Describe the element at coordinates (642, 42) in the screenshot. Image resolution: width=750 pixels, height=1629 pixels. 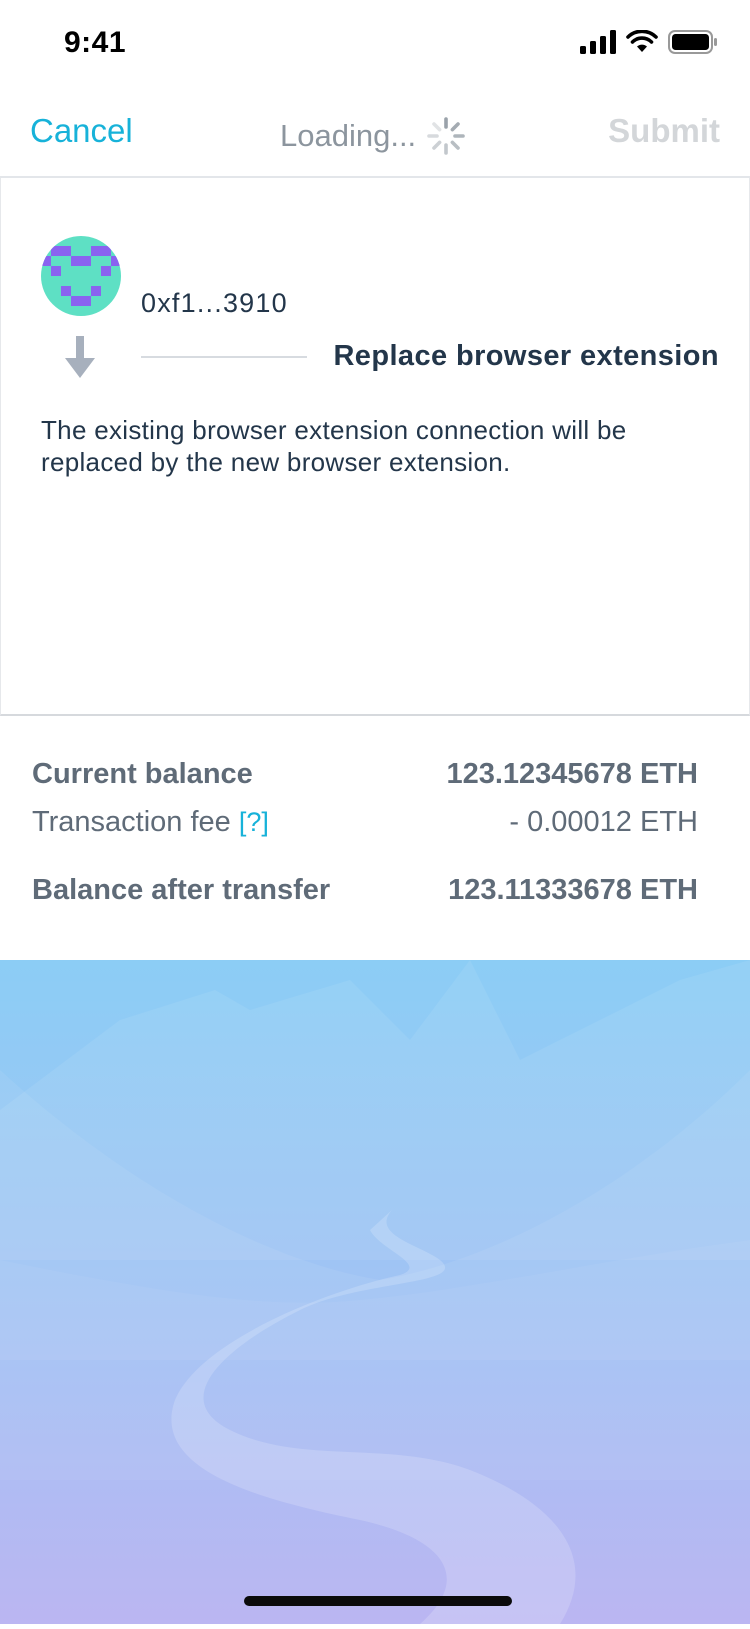
I see `wifi-icon` at that location.